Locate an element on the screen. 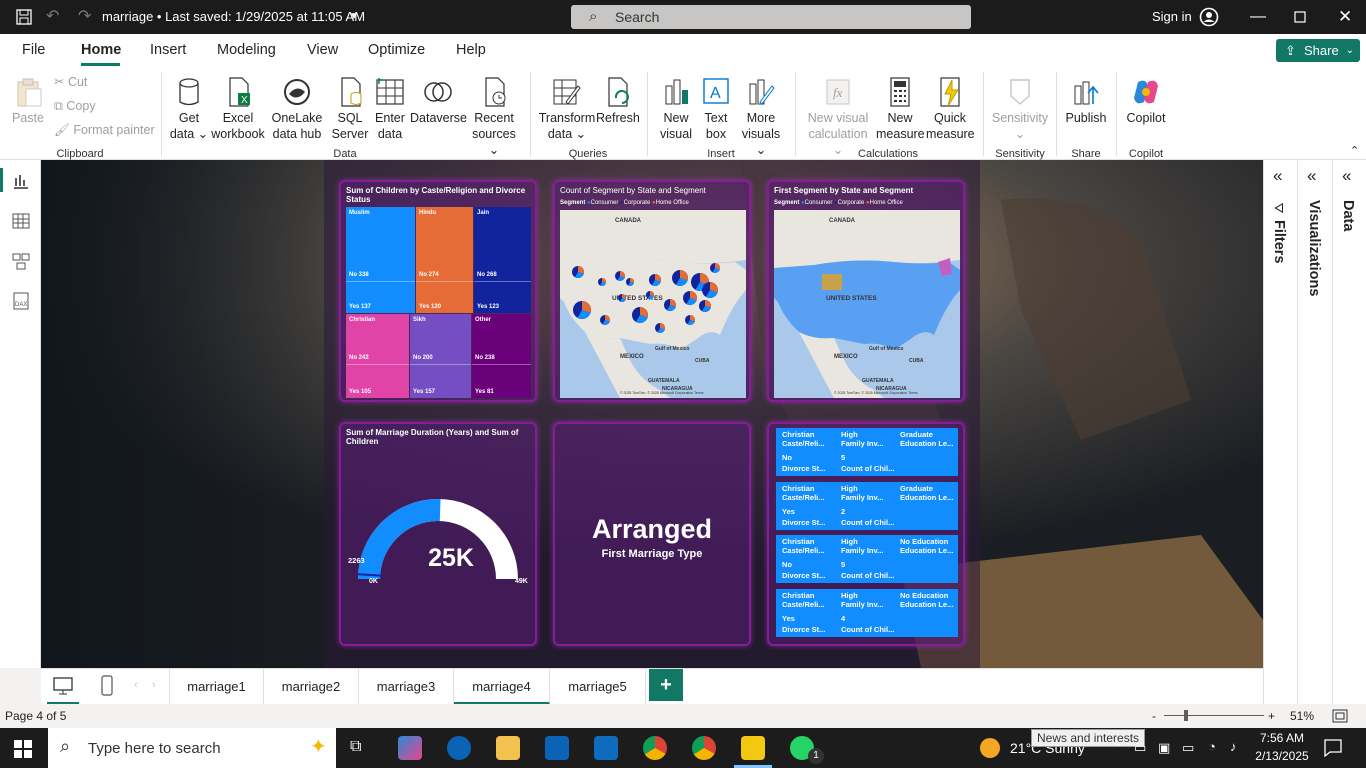  page-tab-marriage5: marriage5 is located at coordinates (598, 687).